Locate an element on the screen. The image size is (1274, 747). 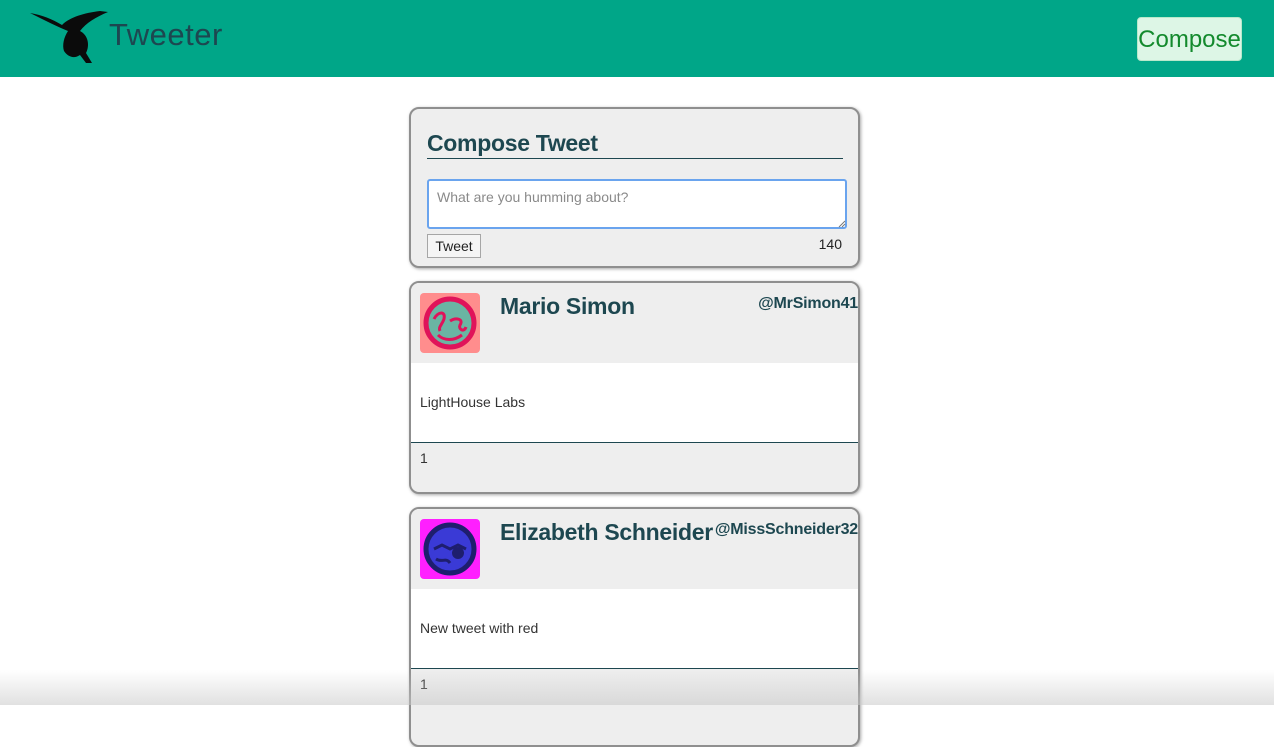
navbar: Tweeter Compose is located at coordinates (637, 38).